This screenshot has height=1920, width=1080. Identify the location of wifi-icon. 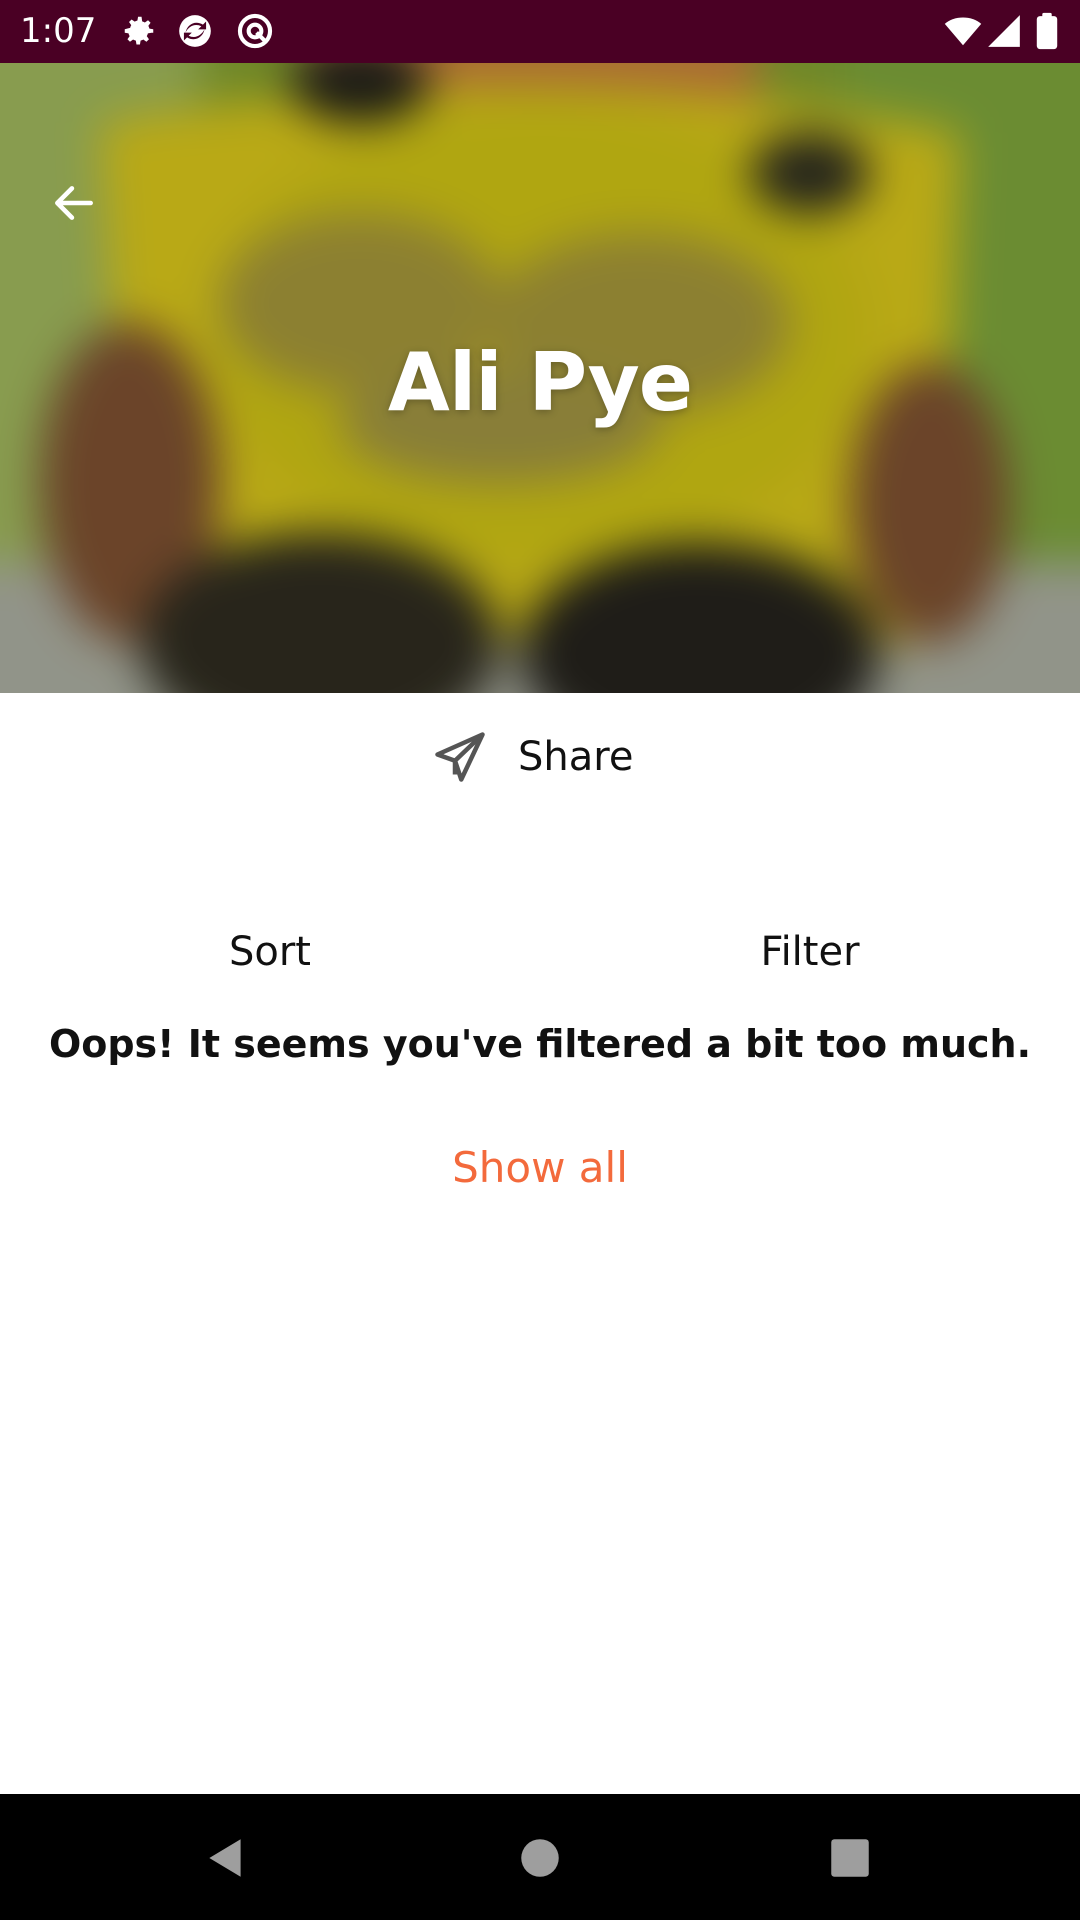
(963, 31).